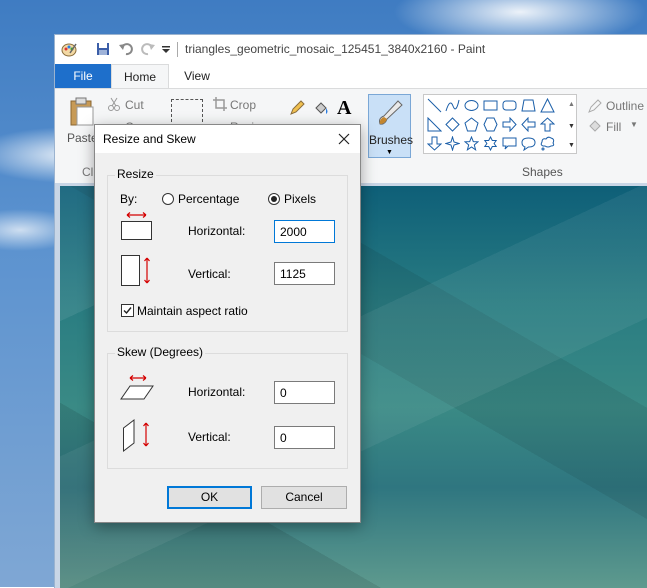 Image resolution: width=647 pixels, height=588 pixels. What do you see at coordinates (389, 152) in the screenshot?
I see `chevron-down-icon: ▼` at bounding box center [389, 152].